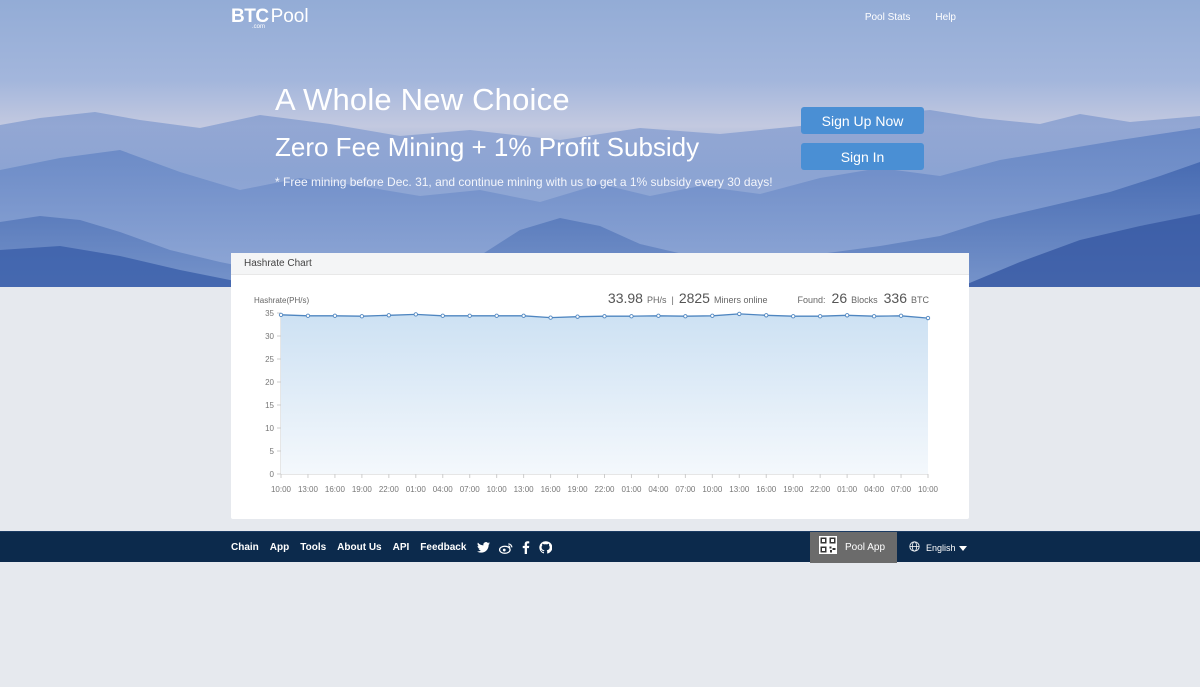 The image size is (1200, 687). Describe the element at coordinates (828, 547) in the screenshot. I see `qr-code-icon` at that location.